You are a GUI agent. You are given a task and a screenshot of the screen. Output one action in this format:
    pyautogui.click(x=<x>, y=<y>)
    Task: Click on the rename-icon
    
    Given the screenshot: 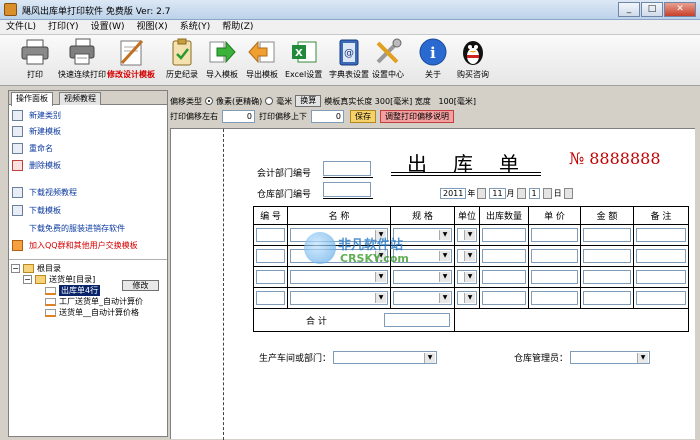 What is the action you would take?
    pyautogui.click(x=17, y=148)
    